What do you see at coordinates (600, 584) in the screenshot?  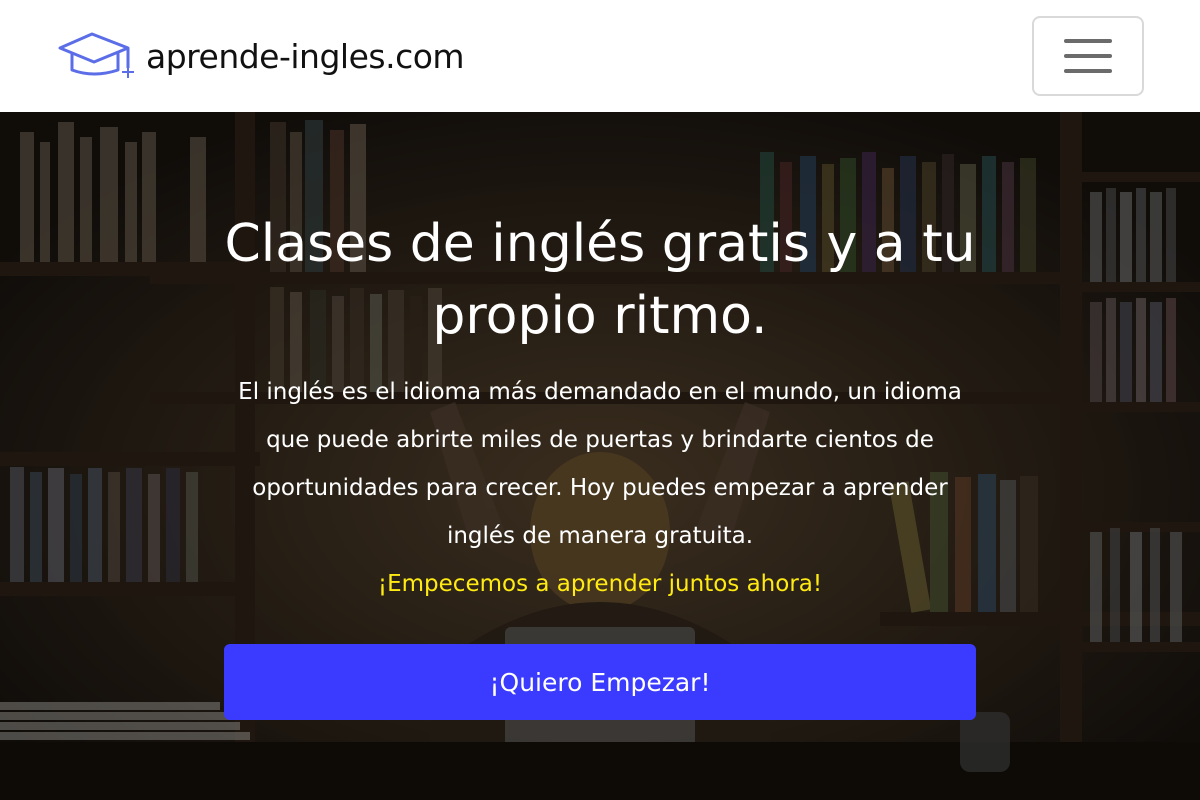 I see `hero-highlight-text: ¡Empecemos a aprender juntos ahora!` at bounding box center [600, 584].